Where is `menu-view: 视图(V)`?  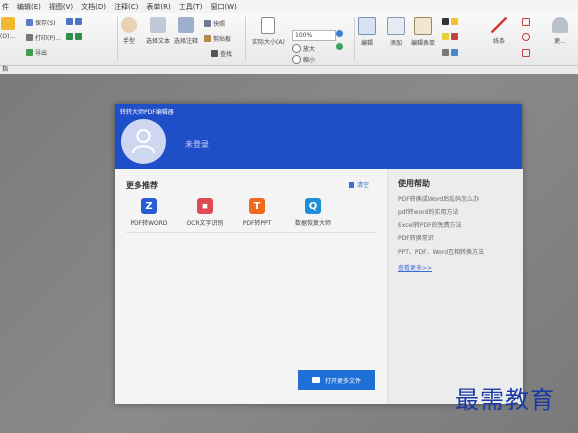
menu-view: 视图(V) is located at coordinates (61, 7).